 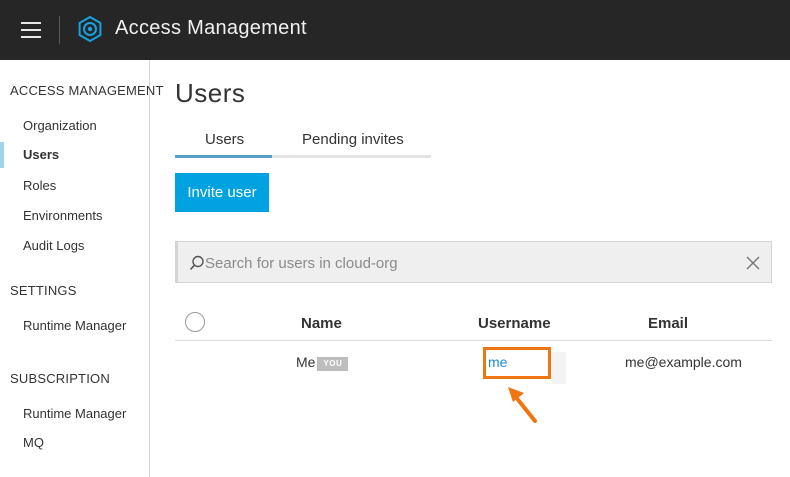 What do you see at coordinates (74, 326) in the screenshot?
I see `sidebar-item-settings-runtime-manager: Runtime Manager` at bounding box center [74, 326].